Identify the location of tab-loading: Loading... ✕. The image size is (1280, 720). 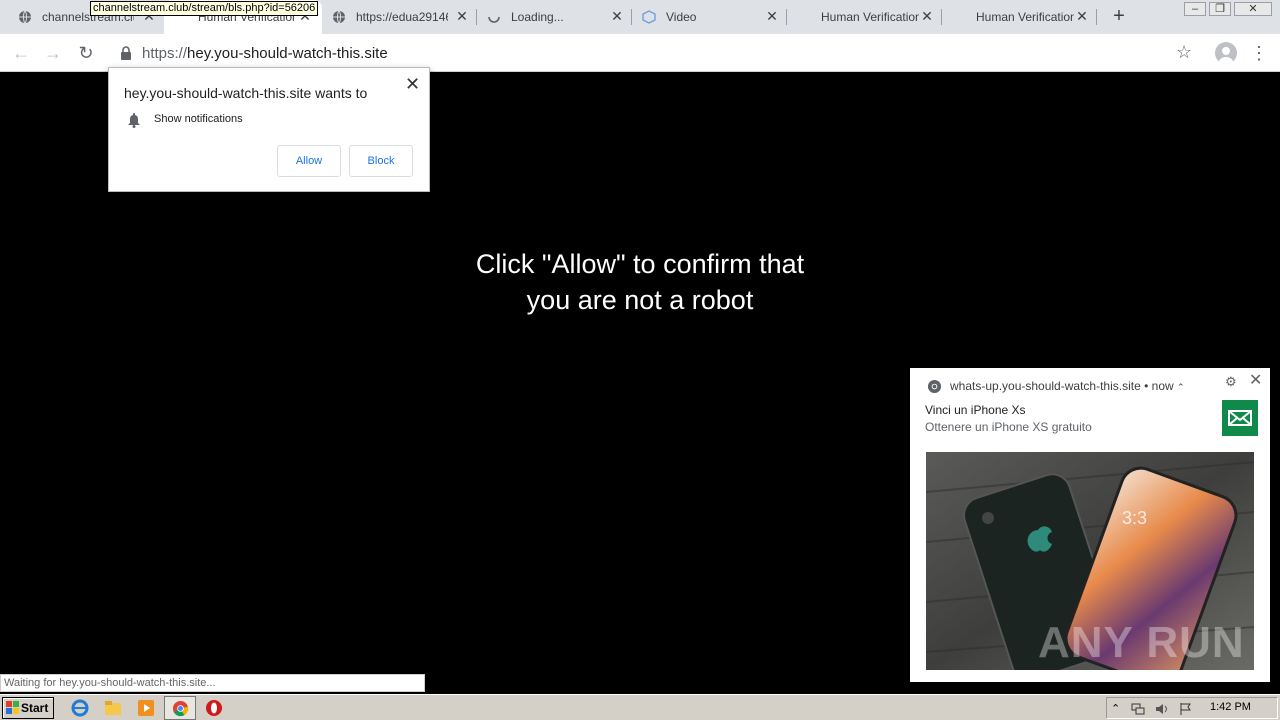
(554, 17).